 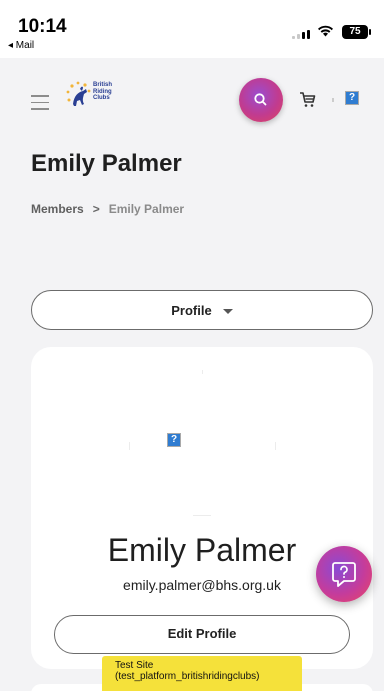 What do you see at coordinates (134, 665) in the screenshot?
I see `test-site-title: Test Site` at bounding box center [134, 665].